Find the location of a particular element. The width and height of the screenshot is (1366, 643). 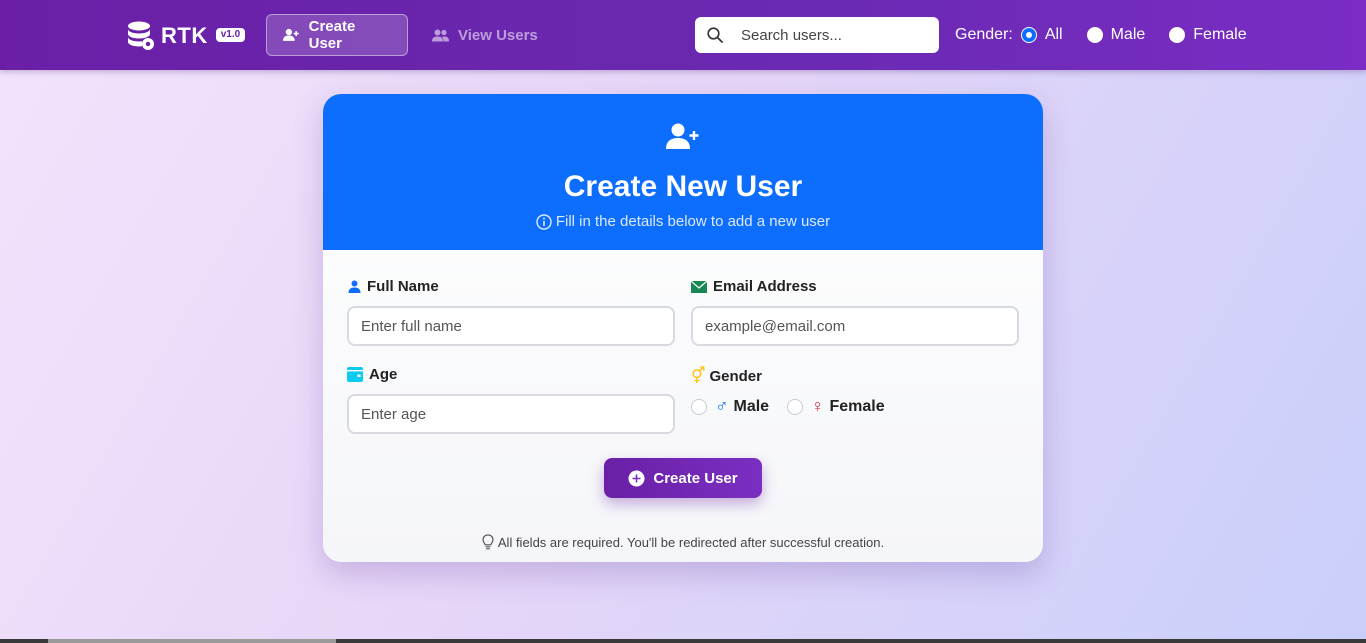

gender-label-text: Gender is located at coordinates (735, 376).